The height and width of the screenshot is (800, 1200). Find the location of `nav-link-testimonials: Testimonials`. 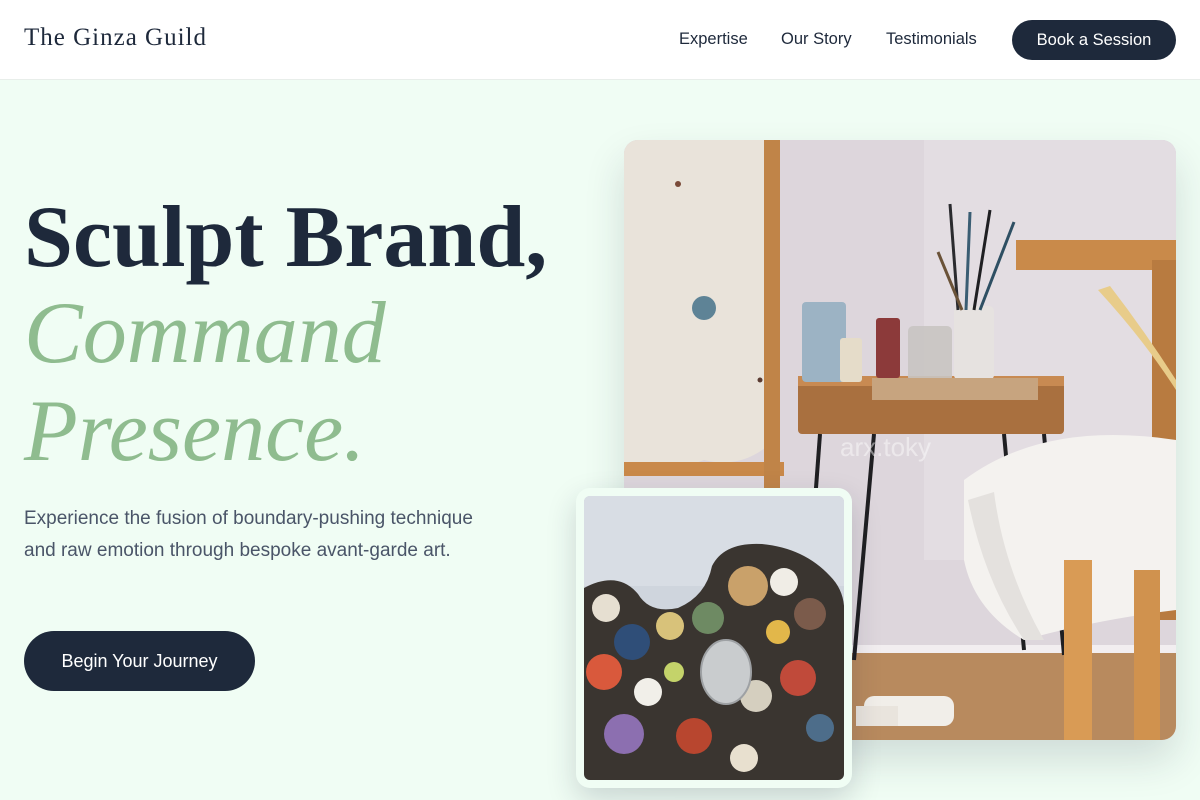

nav-link-testimonials: Testimonials is located at coordinates (931, 39).